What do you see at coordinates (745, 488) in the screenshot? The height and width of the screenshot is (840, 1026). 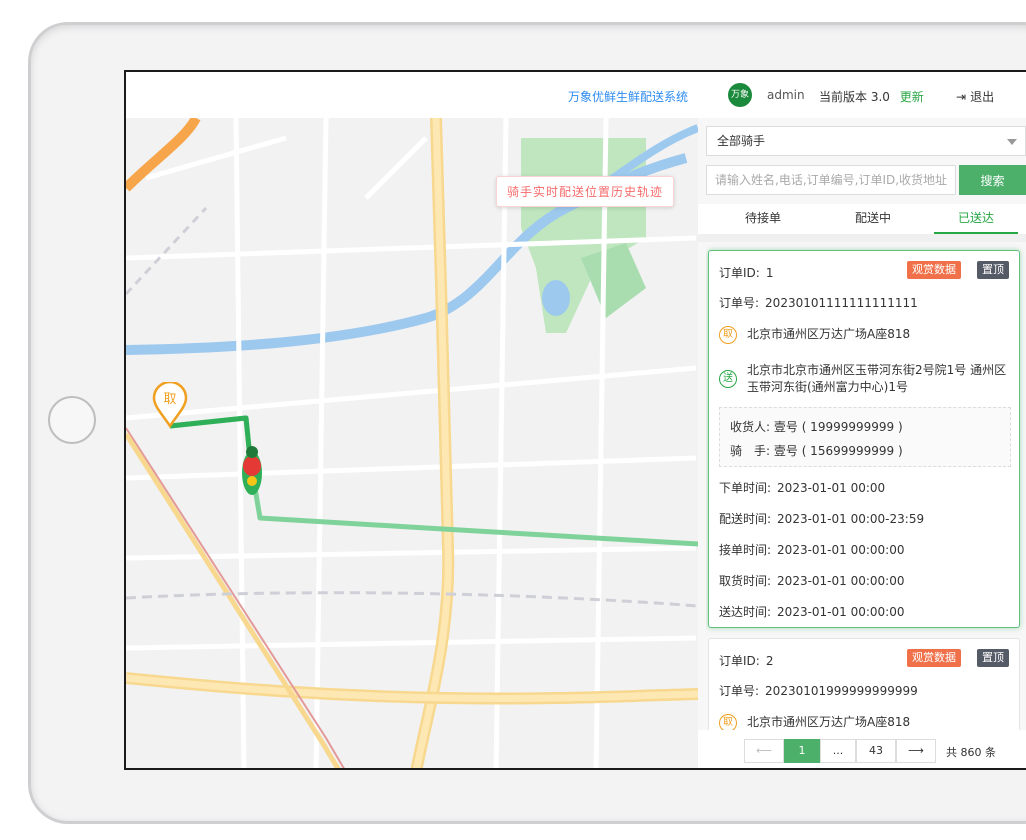 I see `time-label: 下单时间:` at bounding box center [745, 488].